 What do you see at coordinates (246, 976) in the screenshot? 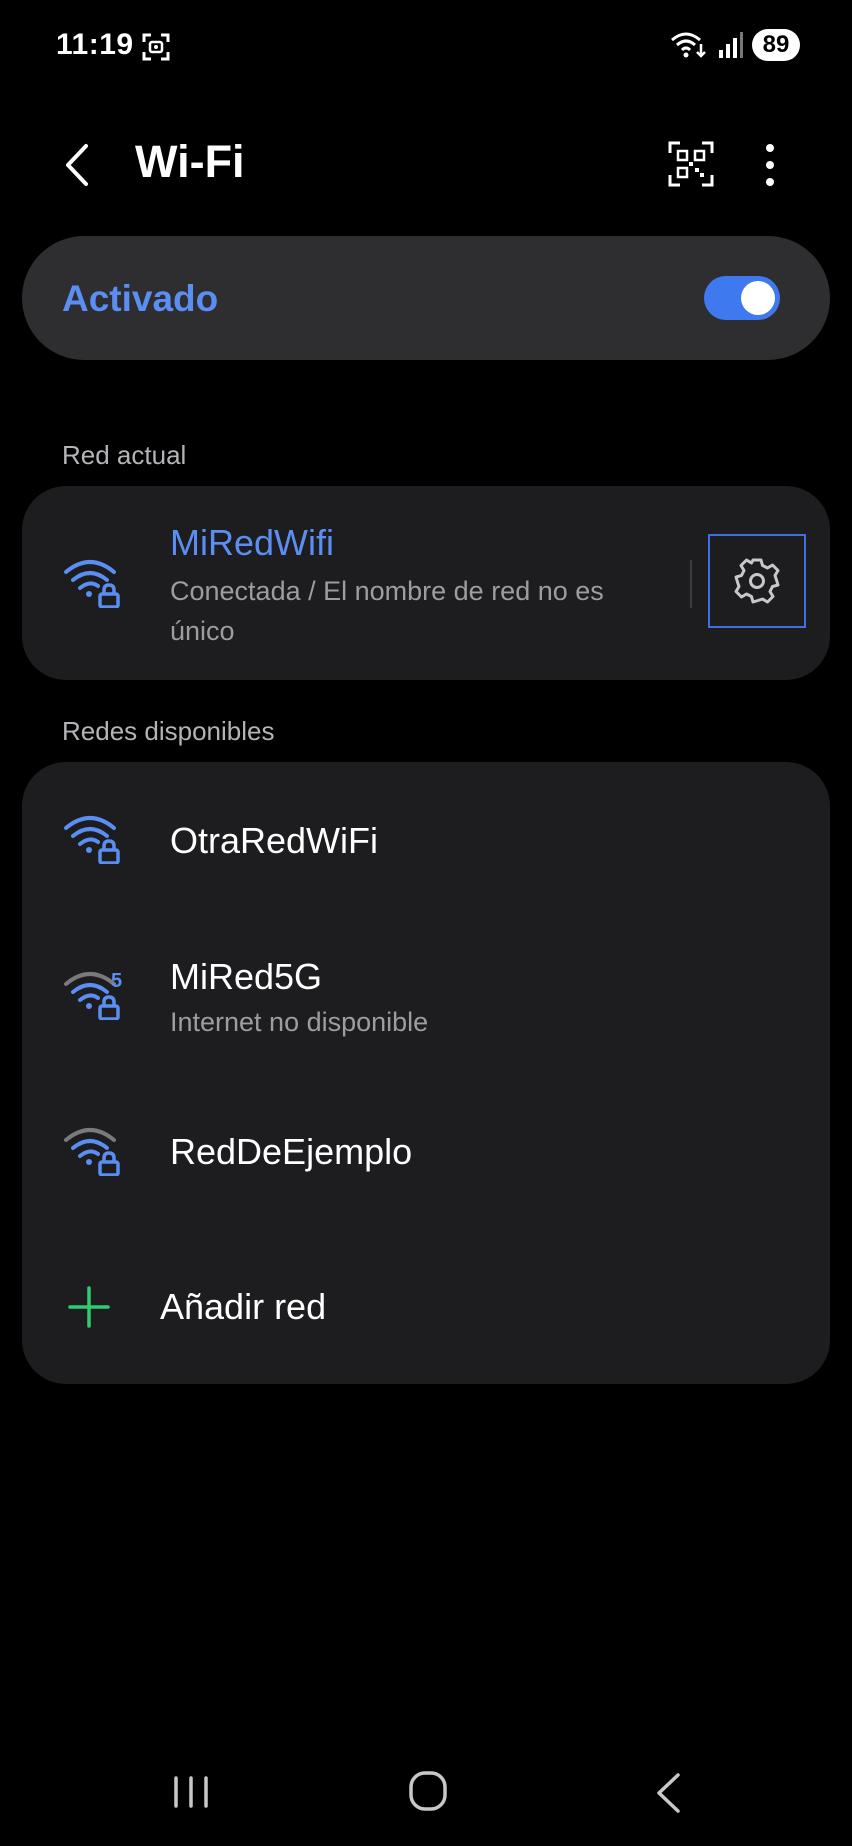
I see `network-name: MiRed5G` at bounding box center [246, 976].